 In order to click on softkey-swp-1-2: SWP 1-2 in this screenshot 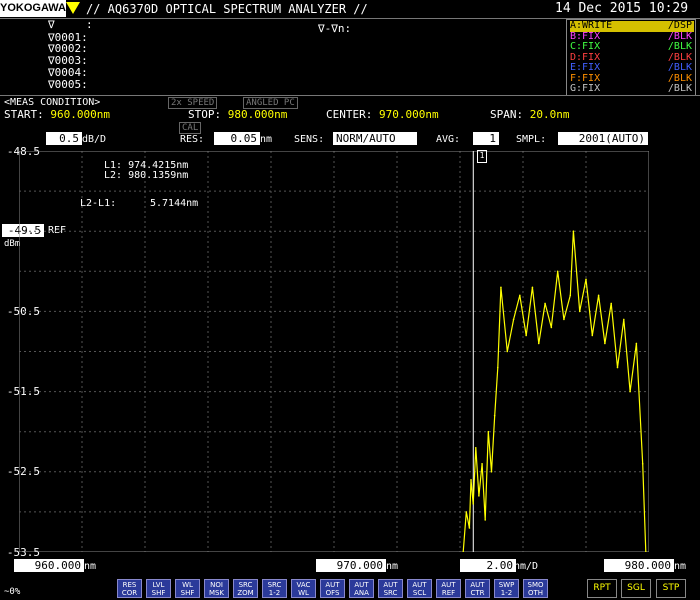, I will do `click(506, 588)`.